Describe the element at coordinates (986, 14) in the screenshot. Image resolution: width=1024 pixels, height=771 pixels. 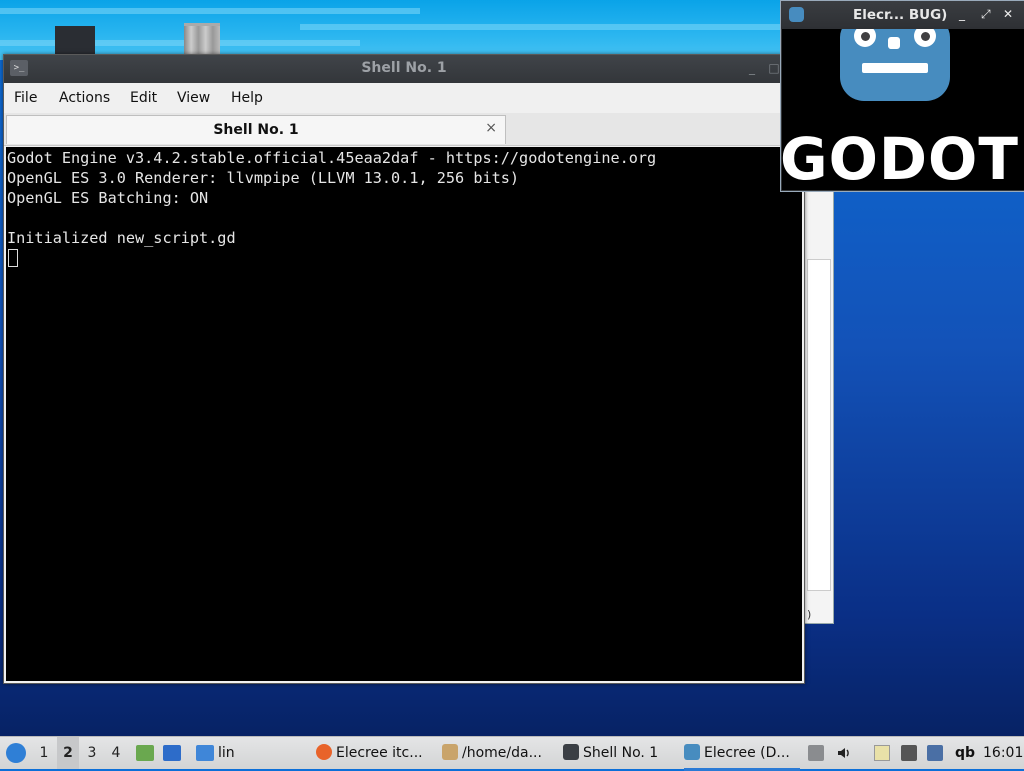
I see `maximize-button: ⤢` at that location.